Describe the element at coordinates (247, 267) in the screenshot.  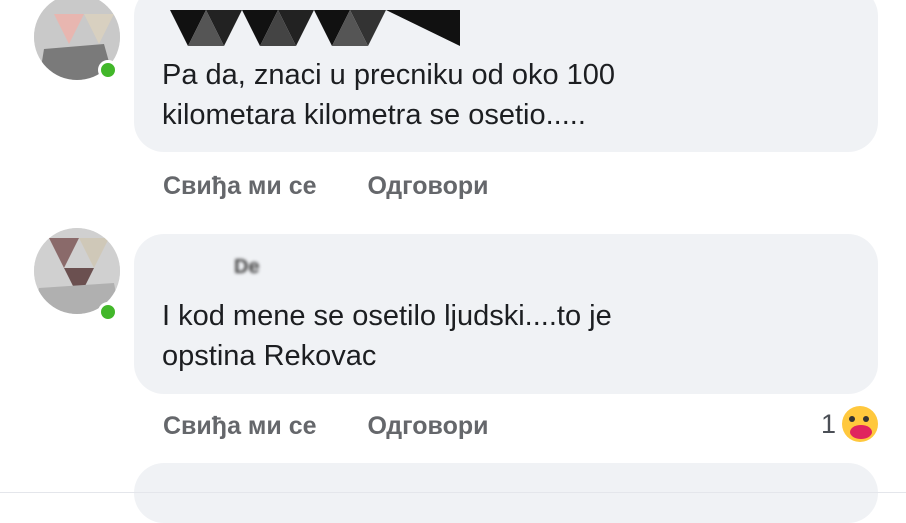
I see `comment-author: De` at that location.